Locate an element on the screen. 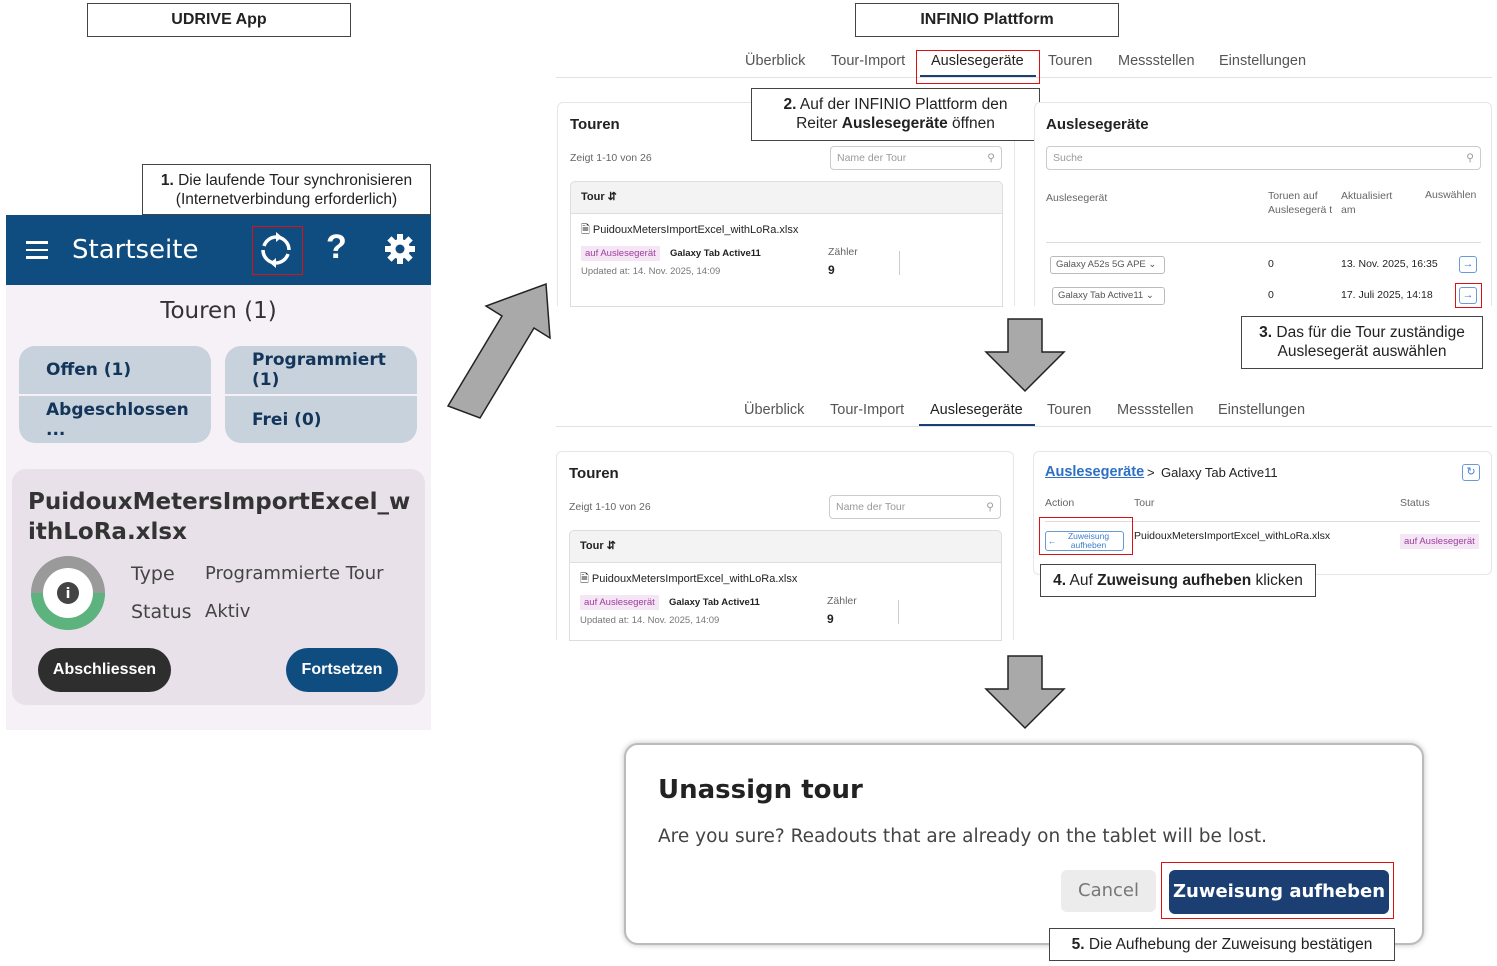  udrive-app-header: UDRIVE App is located at coordinates (219, 20).